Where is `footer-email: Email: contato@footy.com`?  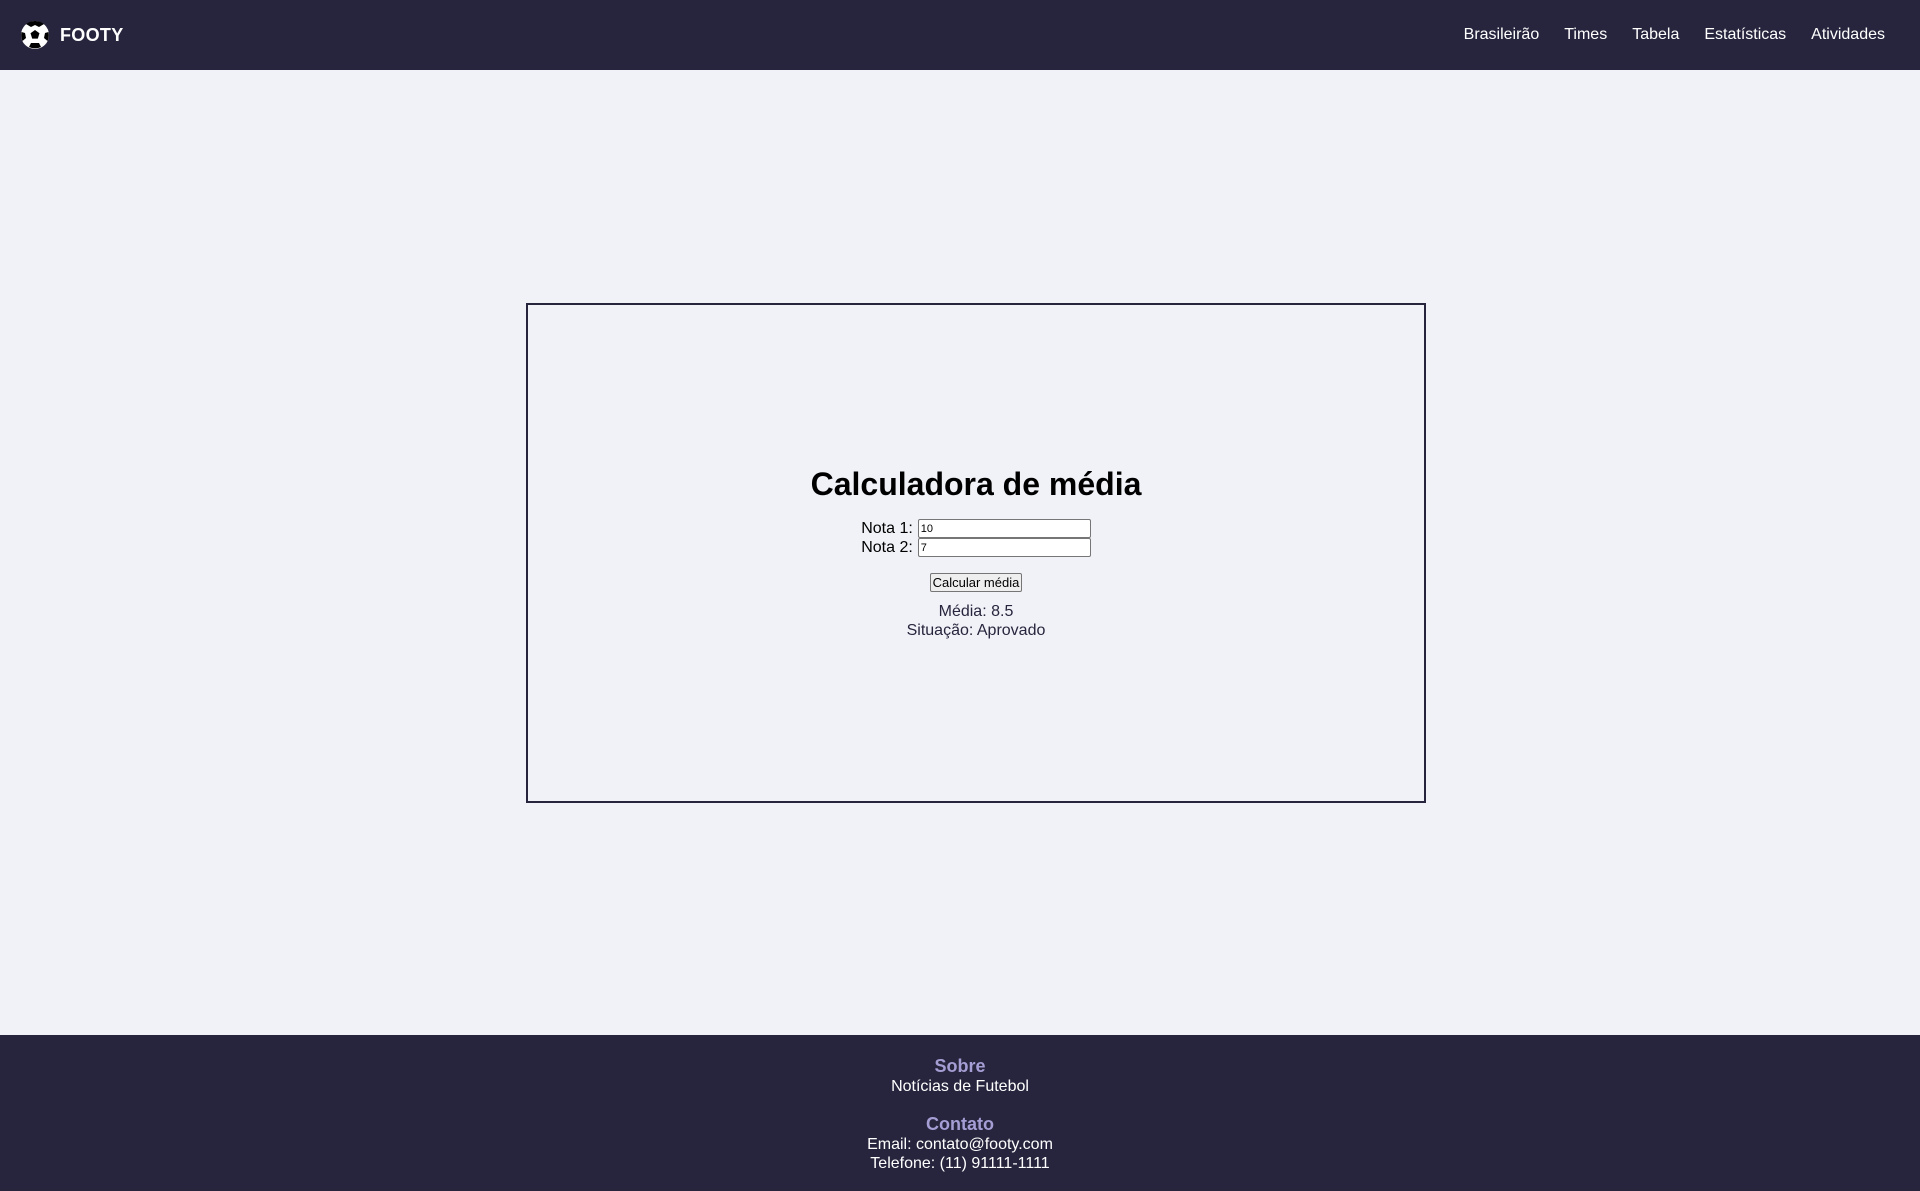 footer-email: Email: contato@footy.com is located at coordinates (960, 1144).